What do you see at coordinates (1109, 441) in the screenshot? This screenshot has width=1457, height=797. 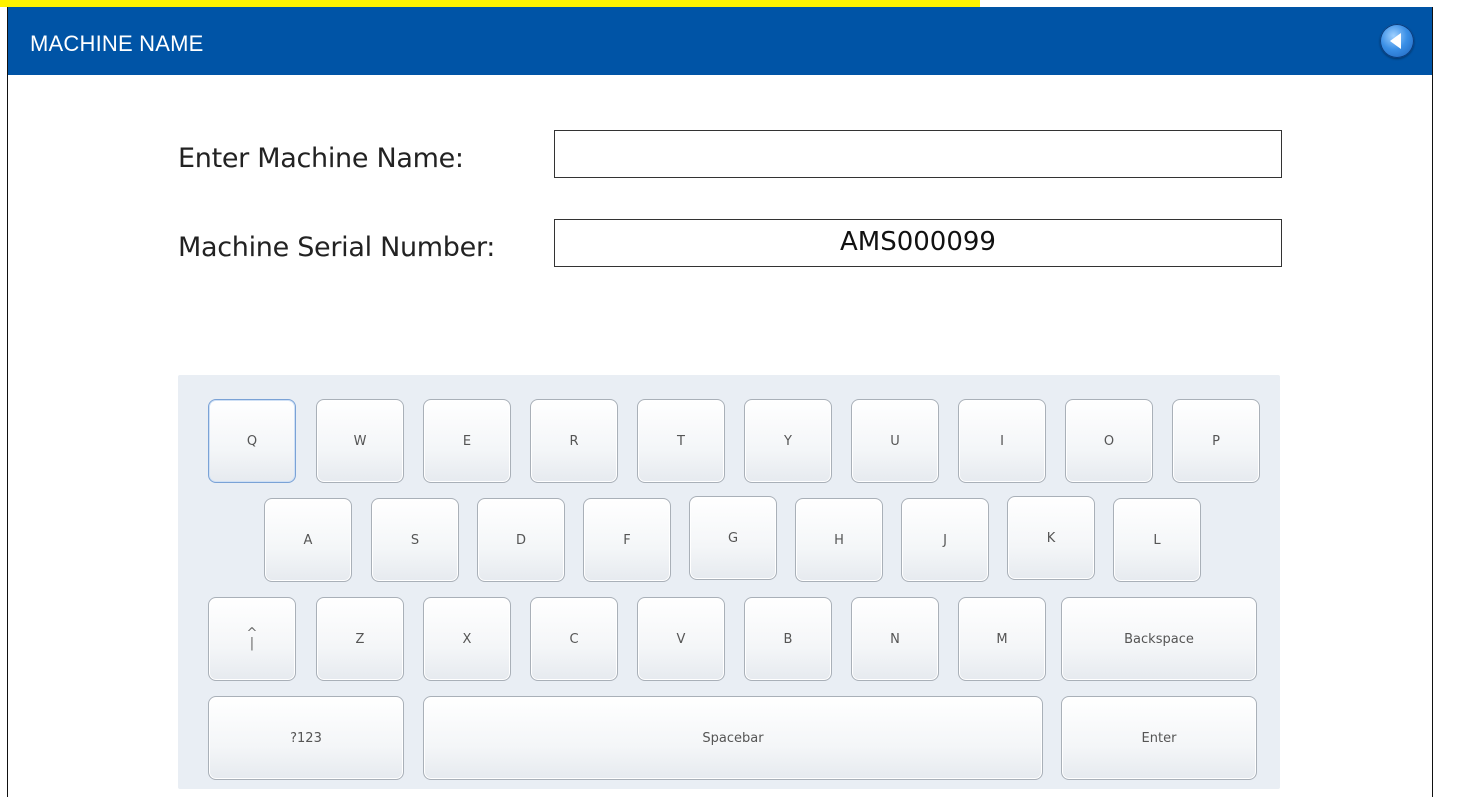 I see `key-o: O` at bounding box center [1109, 441].